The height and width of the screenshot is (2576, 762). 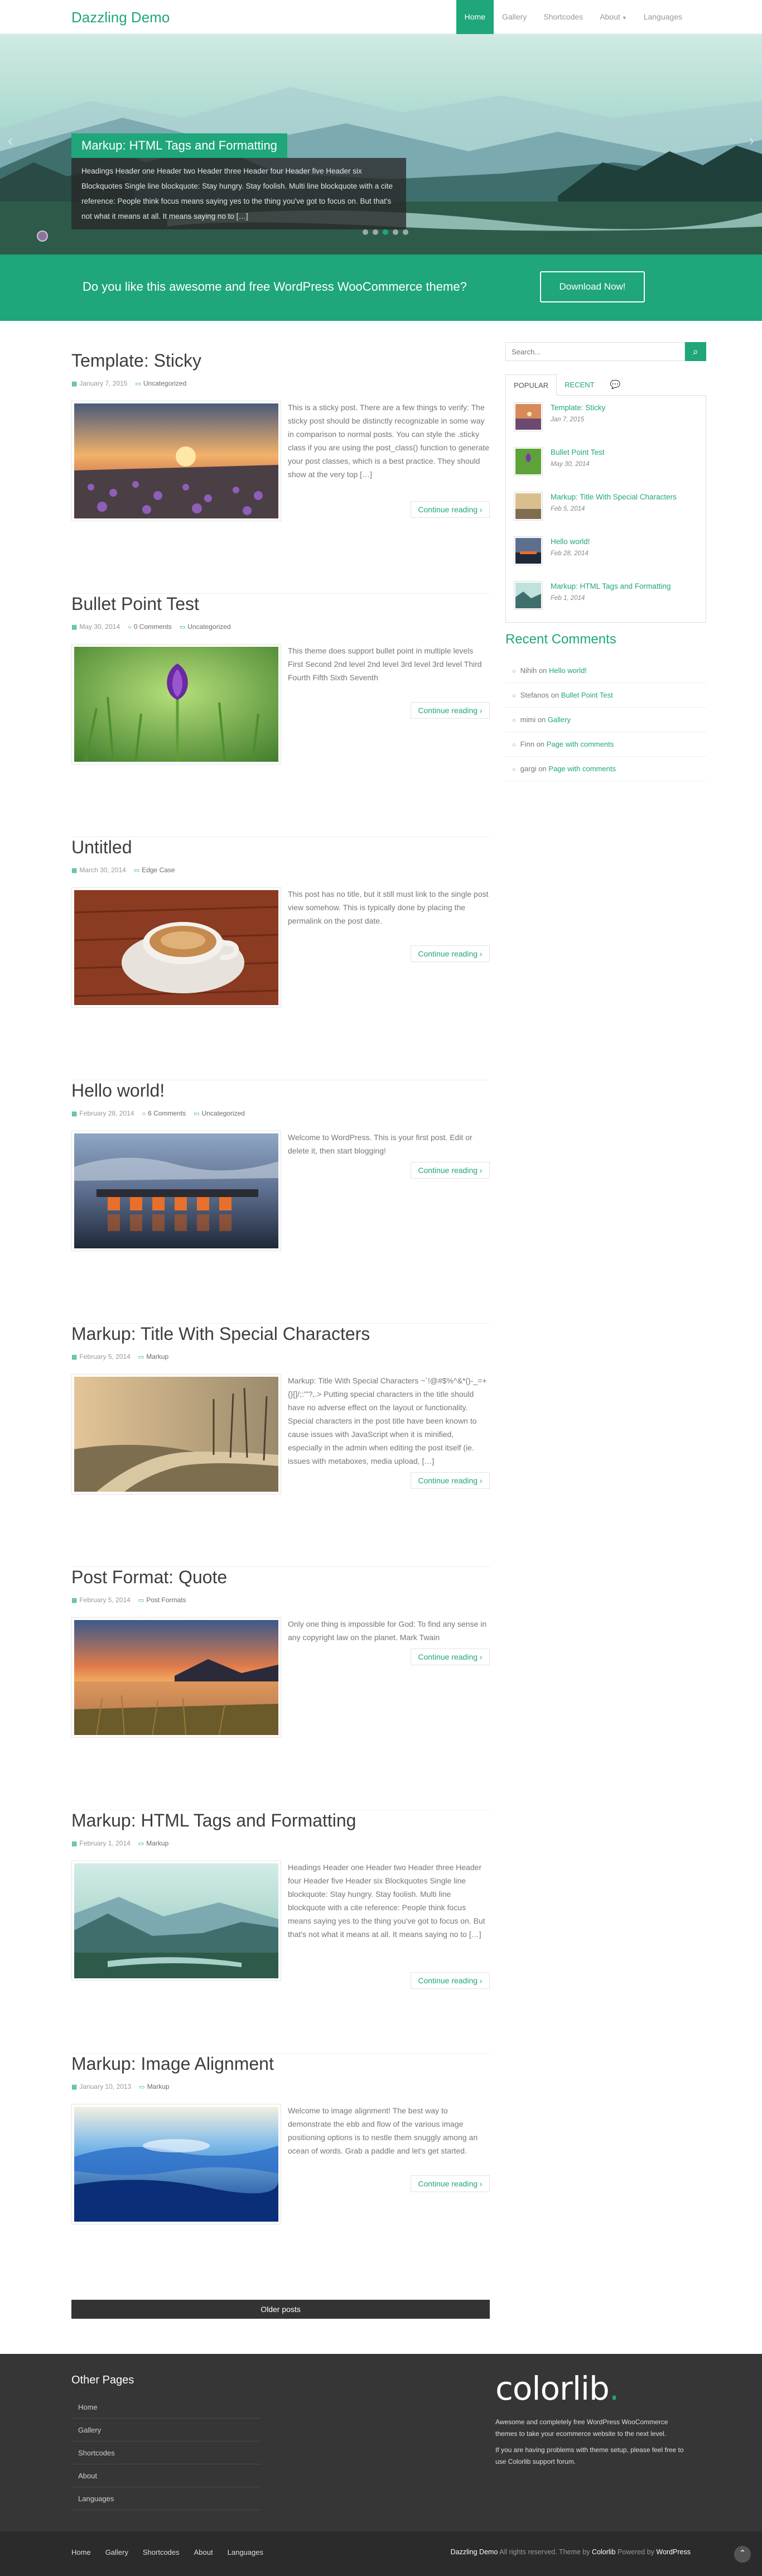 I want to click on post-title: Markup: Title With Special Characters, so click(x=220, y=1334).